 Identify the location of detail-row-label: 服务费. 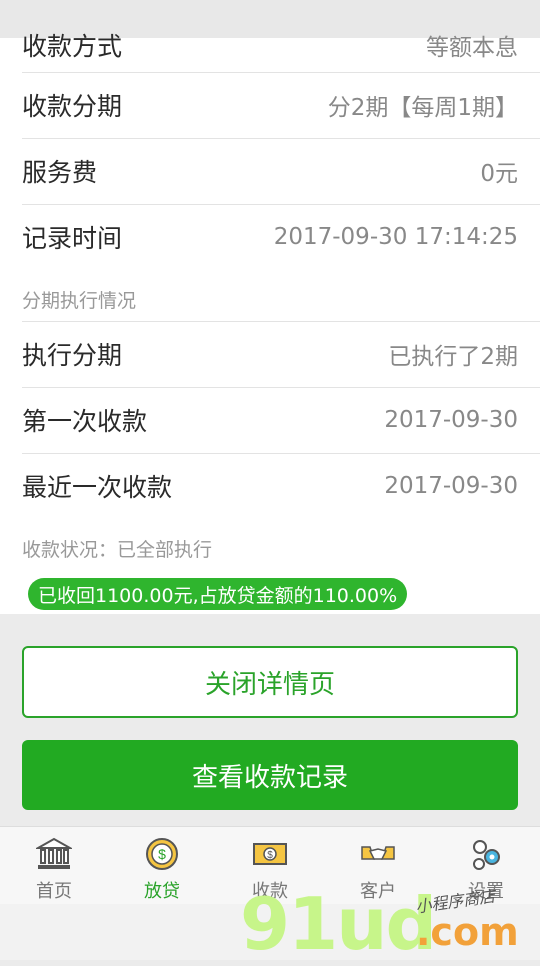
(60, 172).